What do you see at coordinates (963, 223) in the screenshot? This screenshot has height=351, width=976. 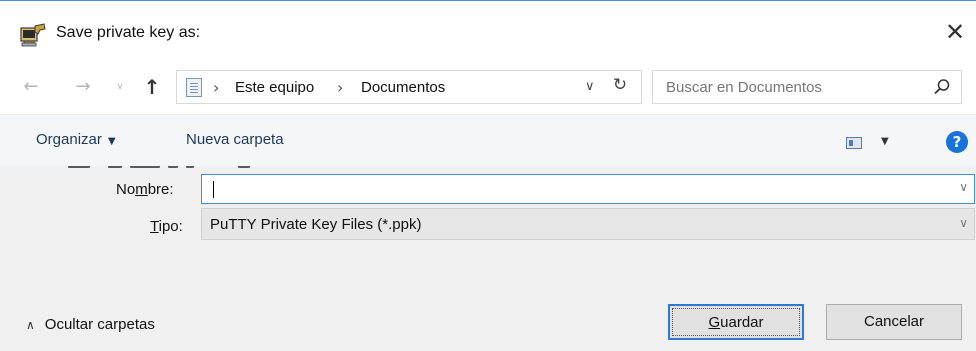 I see `file-type-dropdown-icon: ∨` at bounding box center [963, 223].